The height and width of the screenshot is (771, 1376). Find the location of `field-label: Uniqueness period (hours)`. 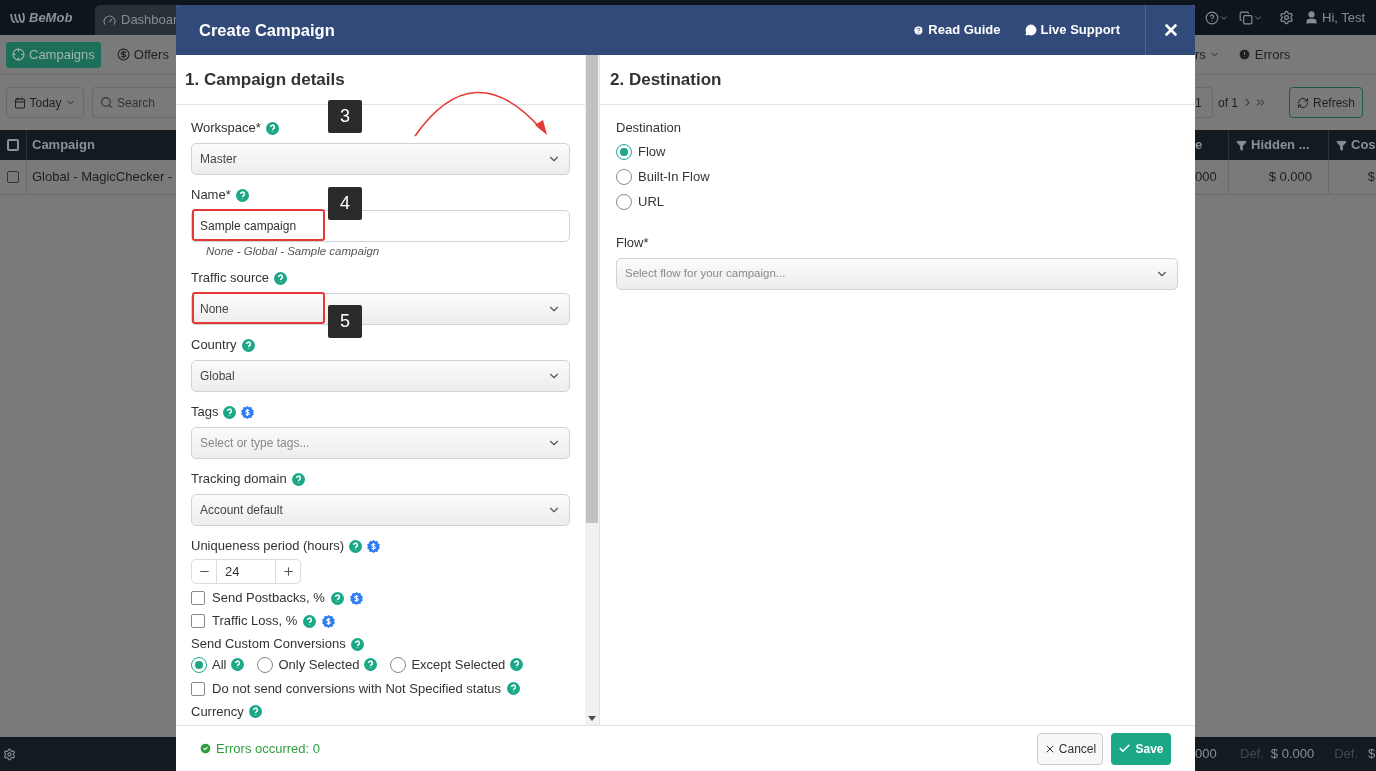

field-label: Uniqueness period (hours) is located at coordinates (268, 546).